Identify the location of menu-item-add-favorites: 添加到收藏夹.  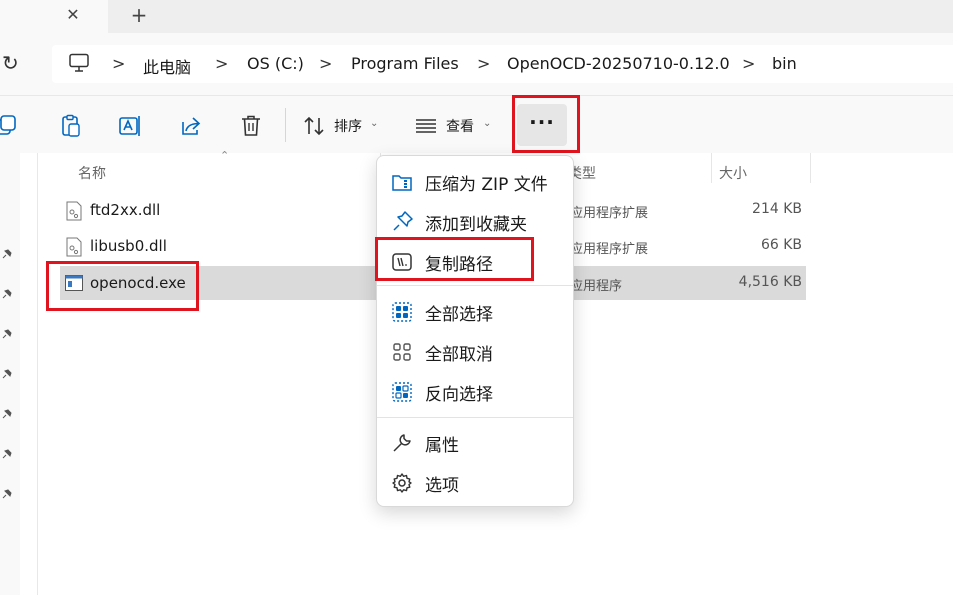
(476, 221).